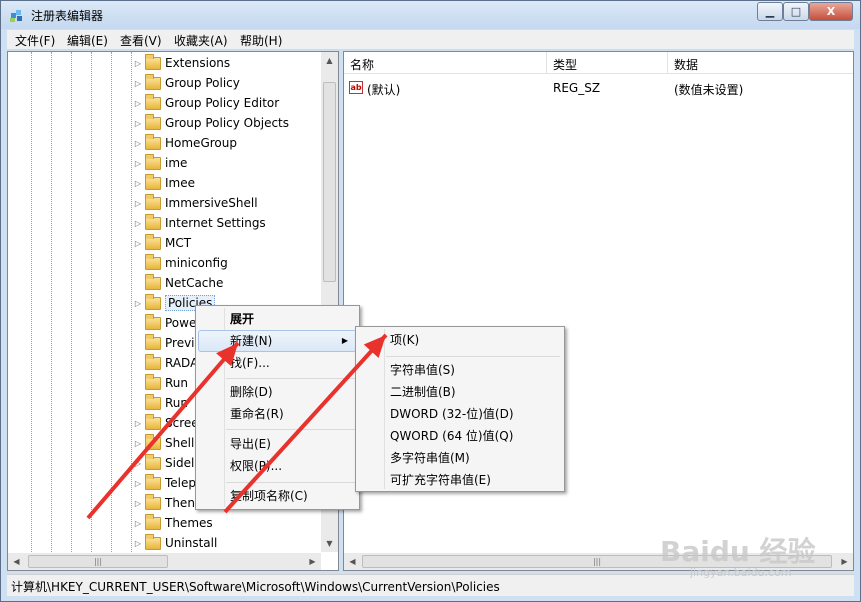 The height and width of the screenshot is (602, 861). I want to click on window-title: 注册表编辑器, so click(67, 16).